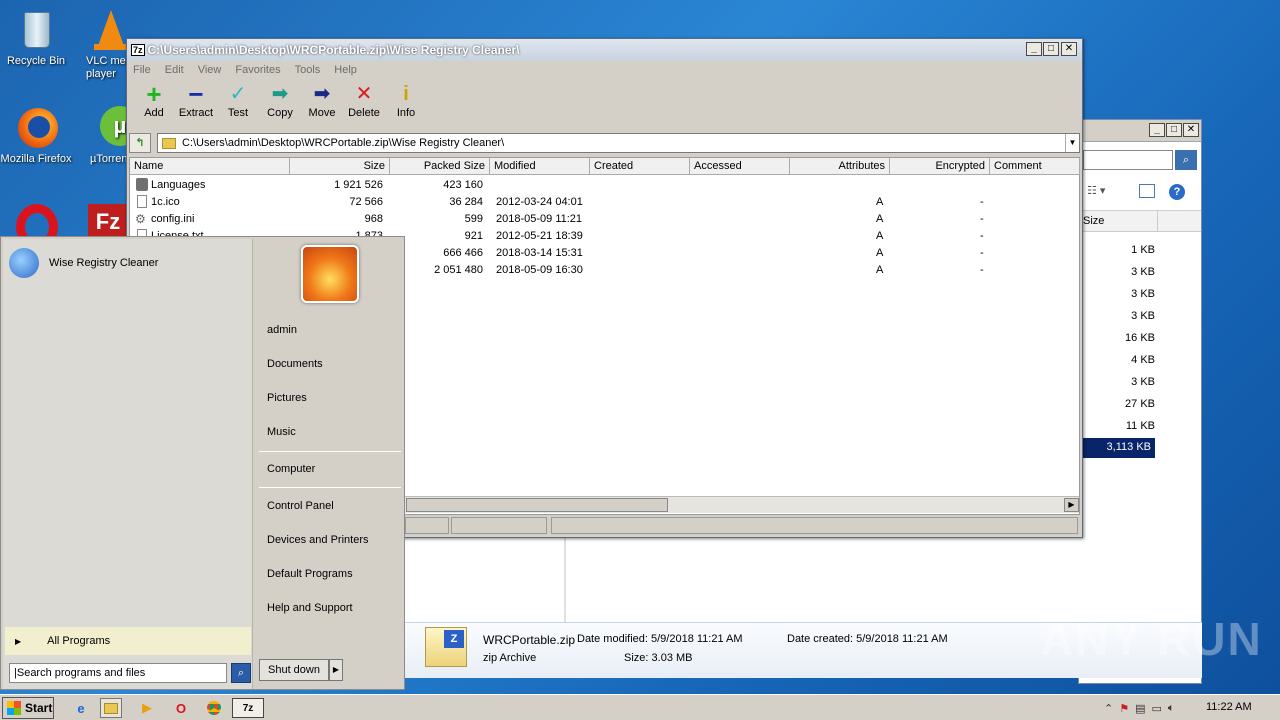 The image size is (1280, 720). What do you see at coordinates (406, 94) in the screenshot?
I see `info-icon: i` at bounding box center [406, 94].